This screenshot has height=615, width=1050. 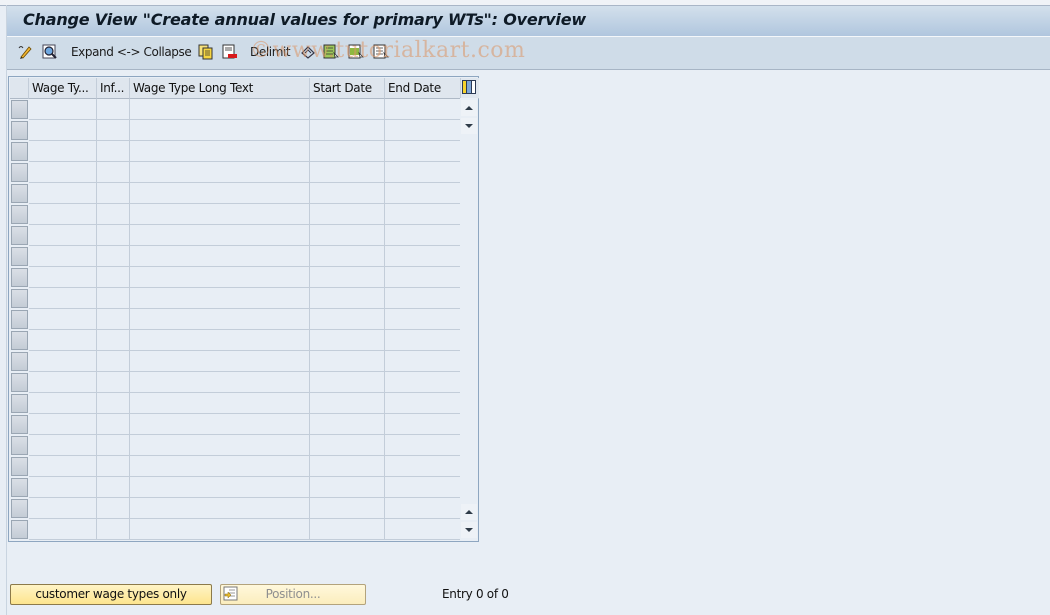 I want to click on scroll-up-button, so click(x=469, y=108).